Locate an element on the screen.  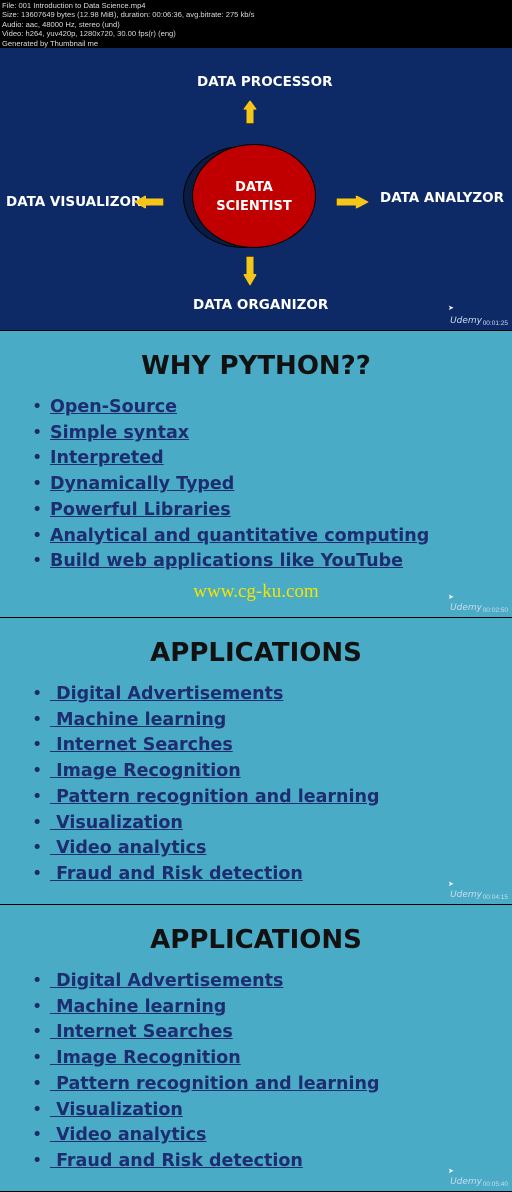
center-label-1: DATA is located at coordinates (254, 187).